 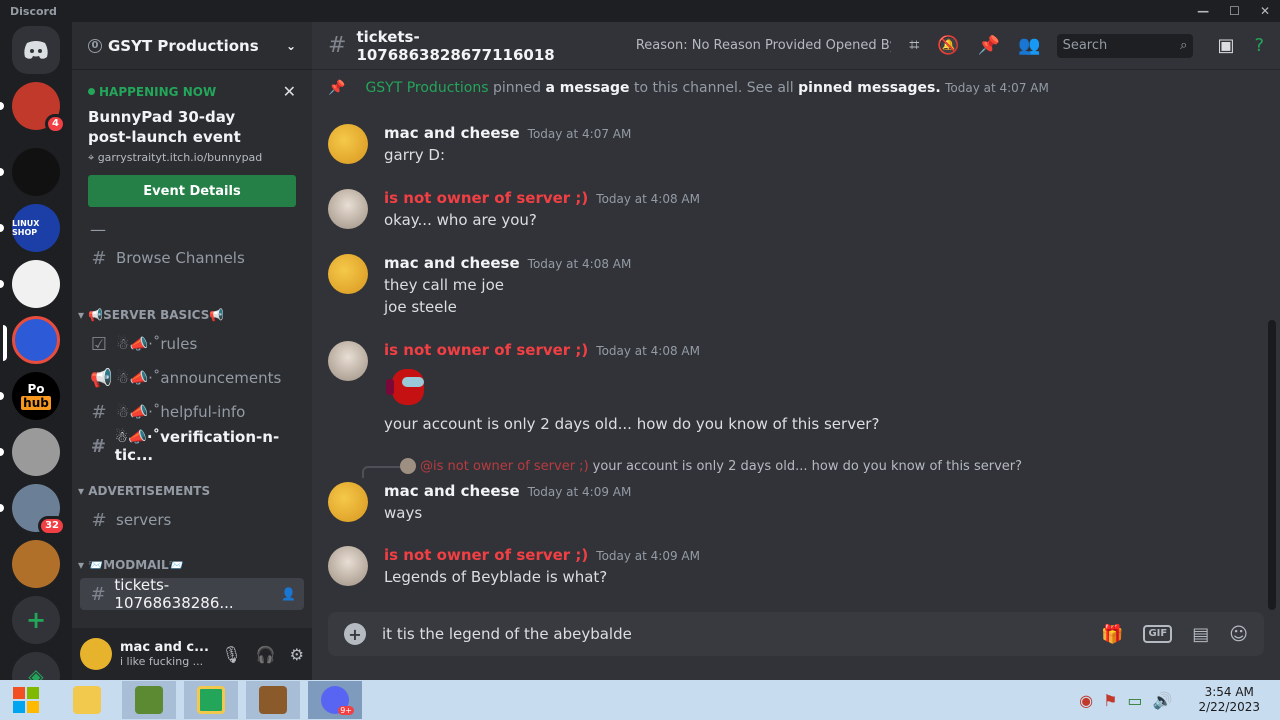 I want to click on flag-icon: ⚑, so click(x=1110, y=700).